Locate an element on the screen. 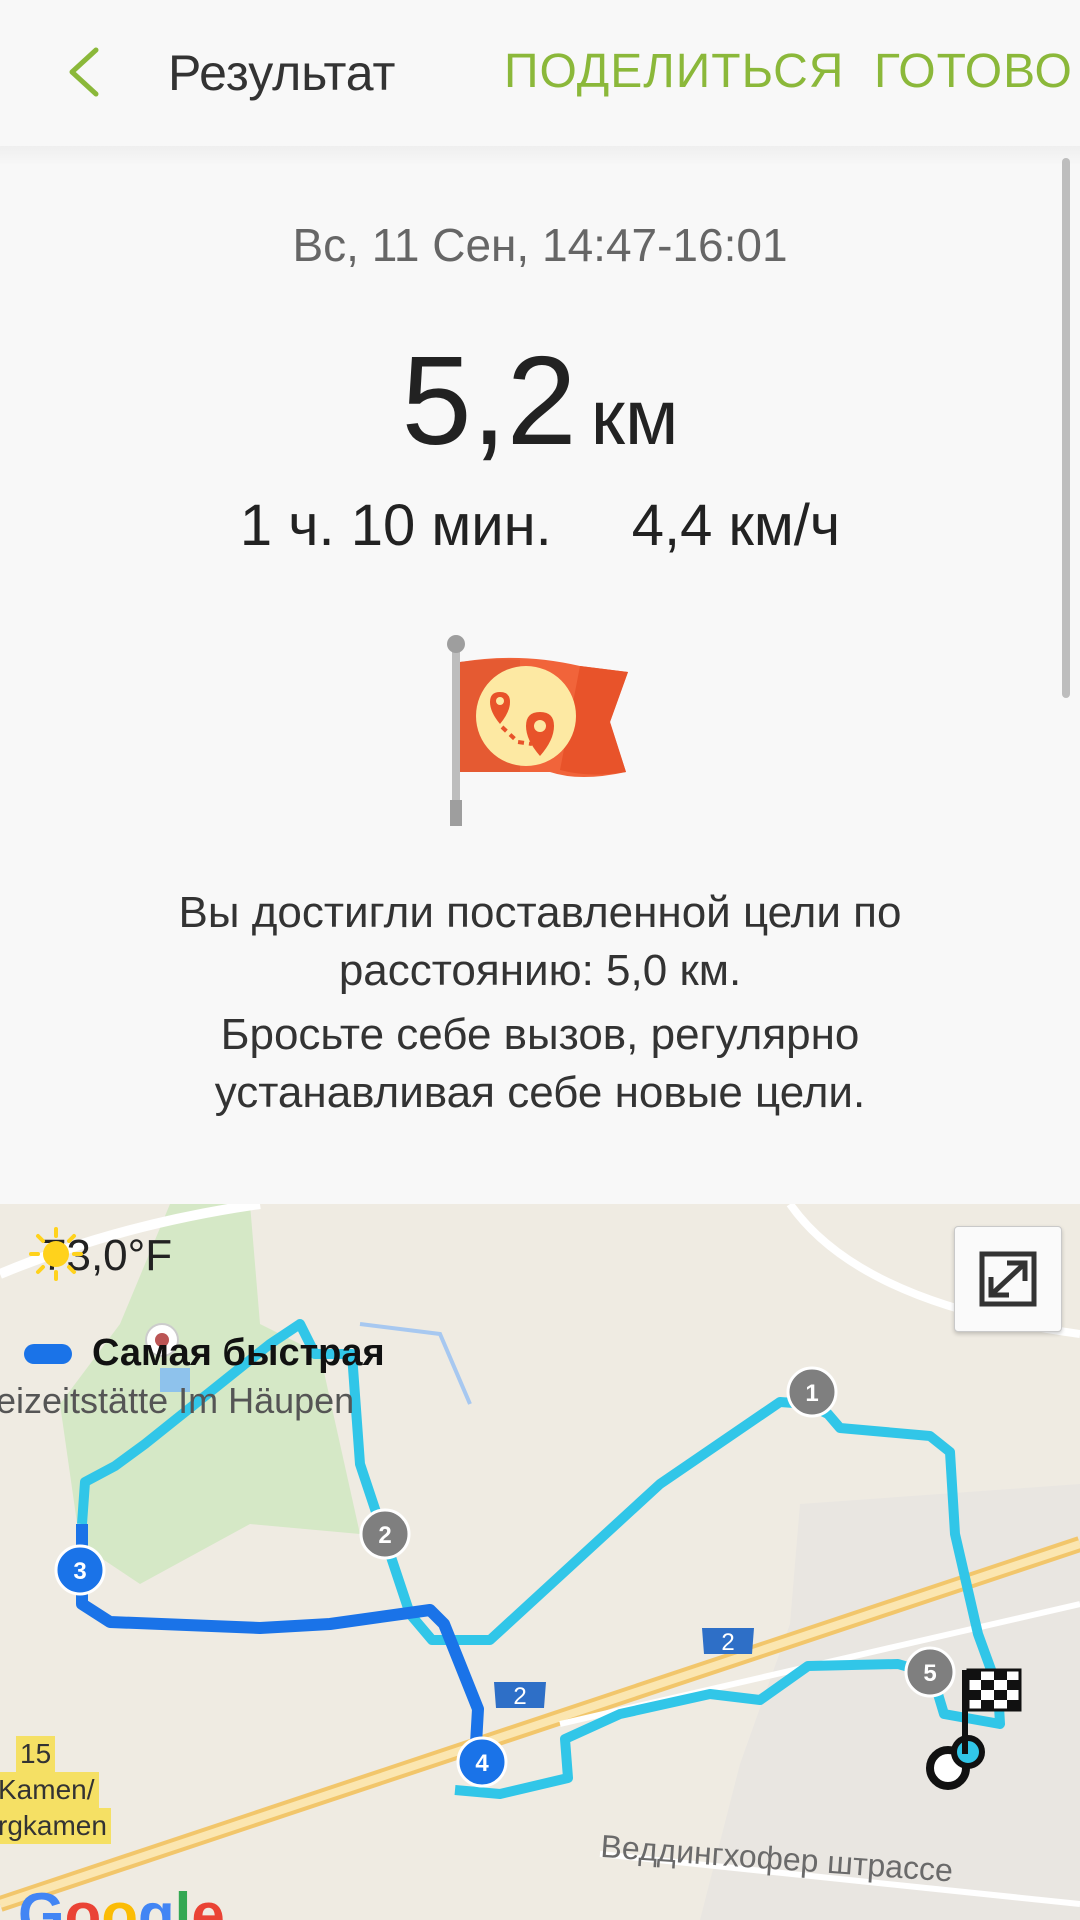  distance-display: 5,2 км is located at coordinates (540, 400).